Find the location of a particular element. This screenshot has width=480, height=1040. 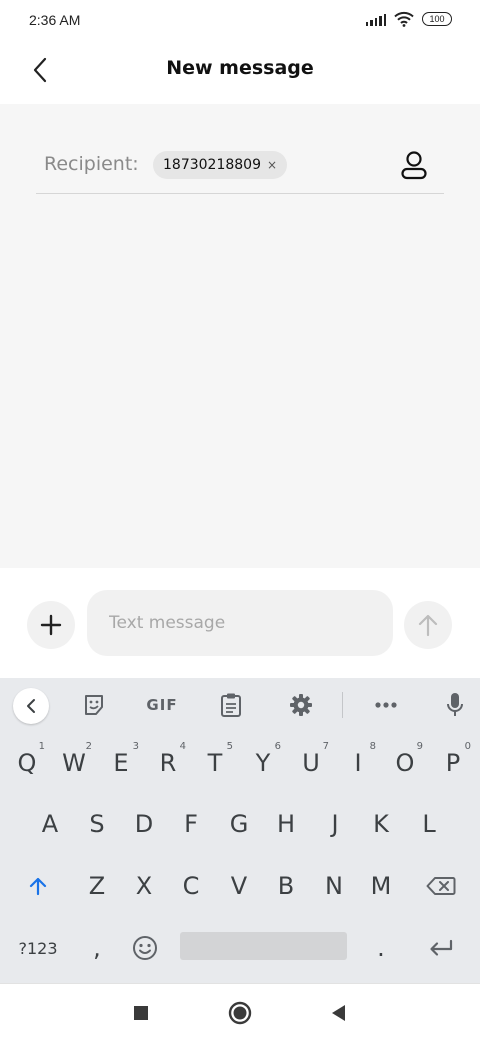

app-header: New message is located at coordinates (240, 72).